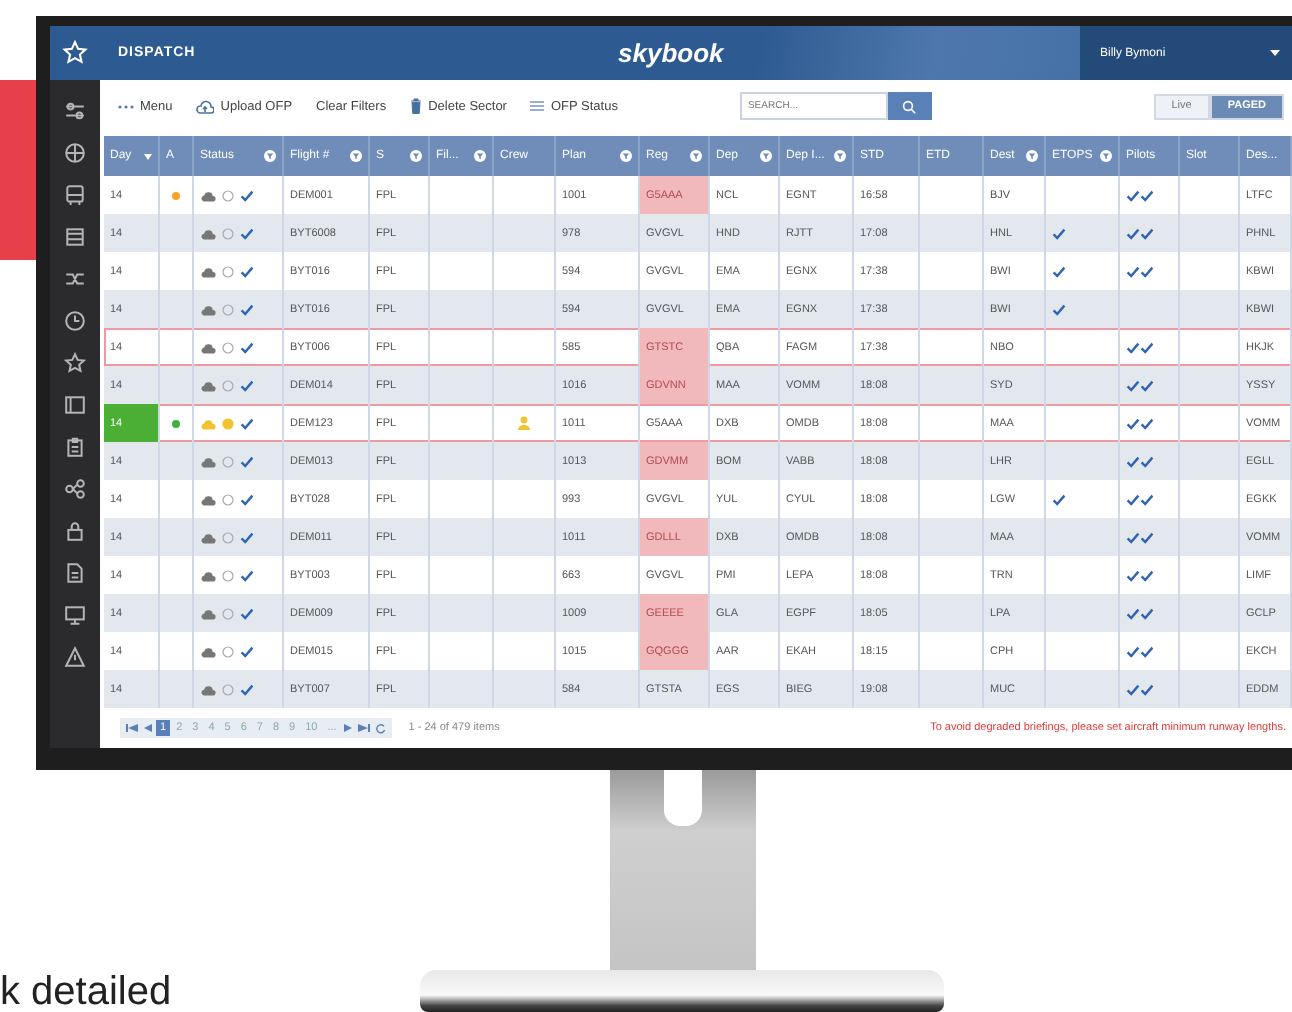 This screenshot has width=1292, height=1012. Describe the element at coordinates (148, 156) in the screenshot. I see `sort-caret-icon` at that location.